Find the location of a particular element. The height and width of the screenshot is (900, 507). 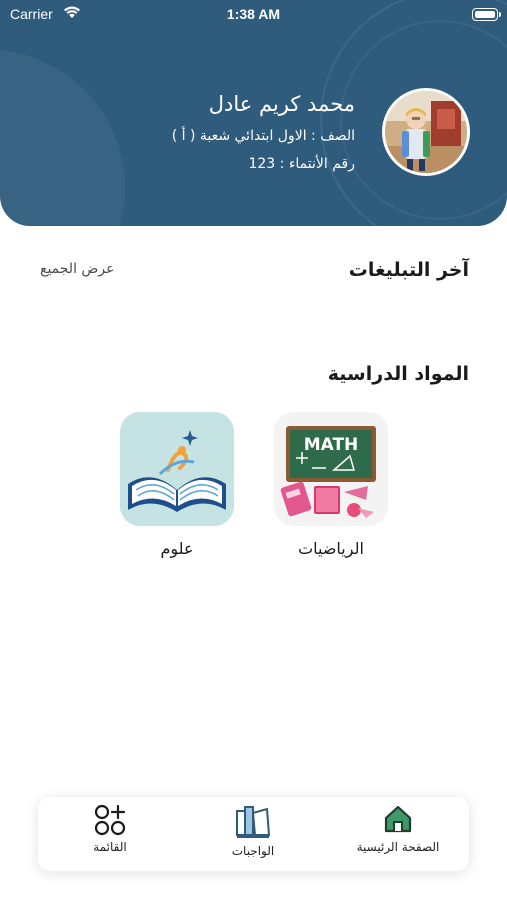

status-bar: Carrier 1:38 AM is located at coordinates (253, 15).